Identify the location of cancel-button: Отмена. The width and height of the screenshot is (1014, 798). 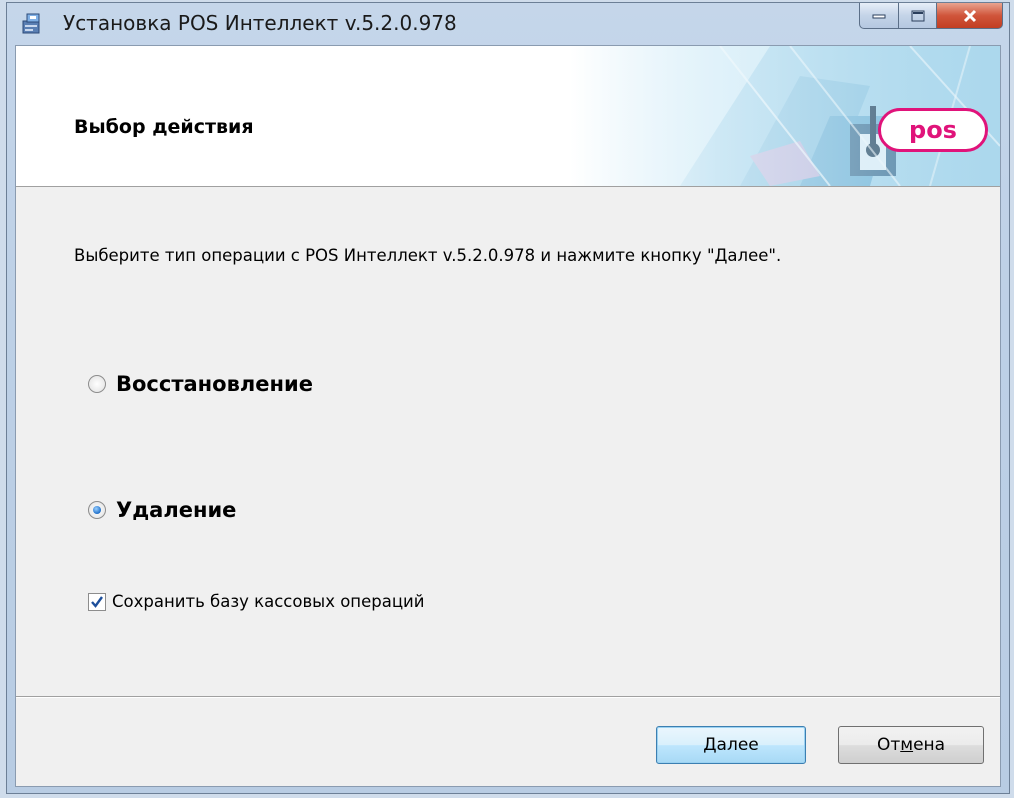
(911, 745).